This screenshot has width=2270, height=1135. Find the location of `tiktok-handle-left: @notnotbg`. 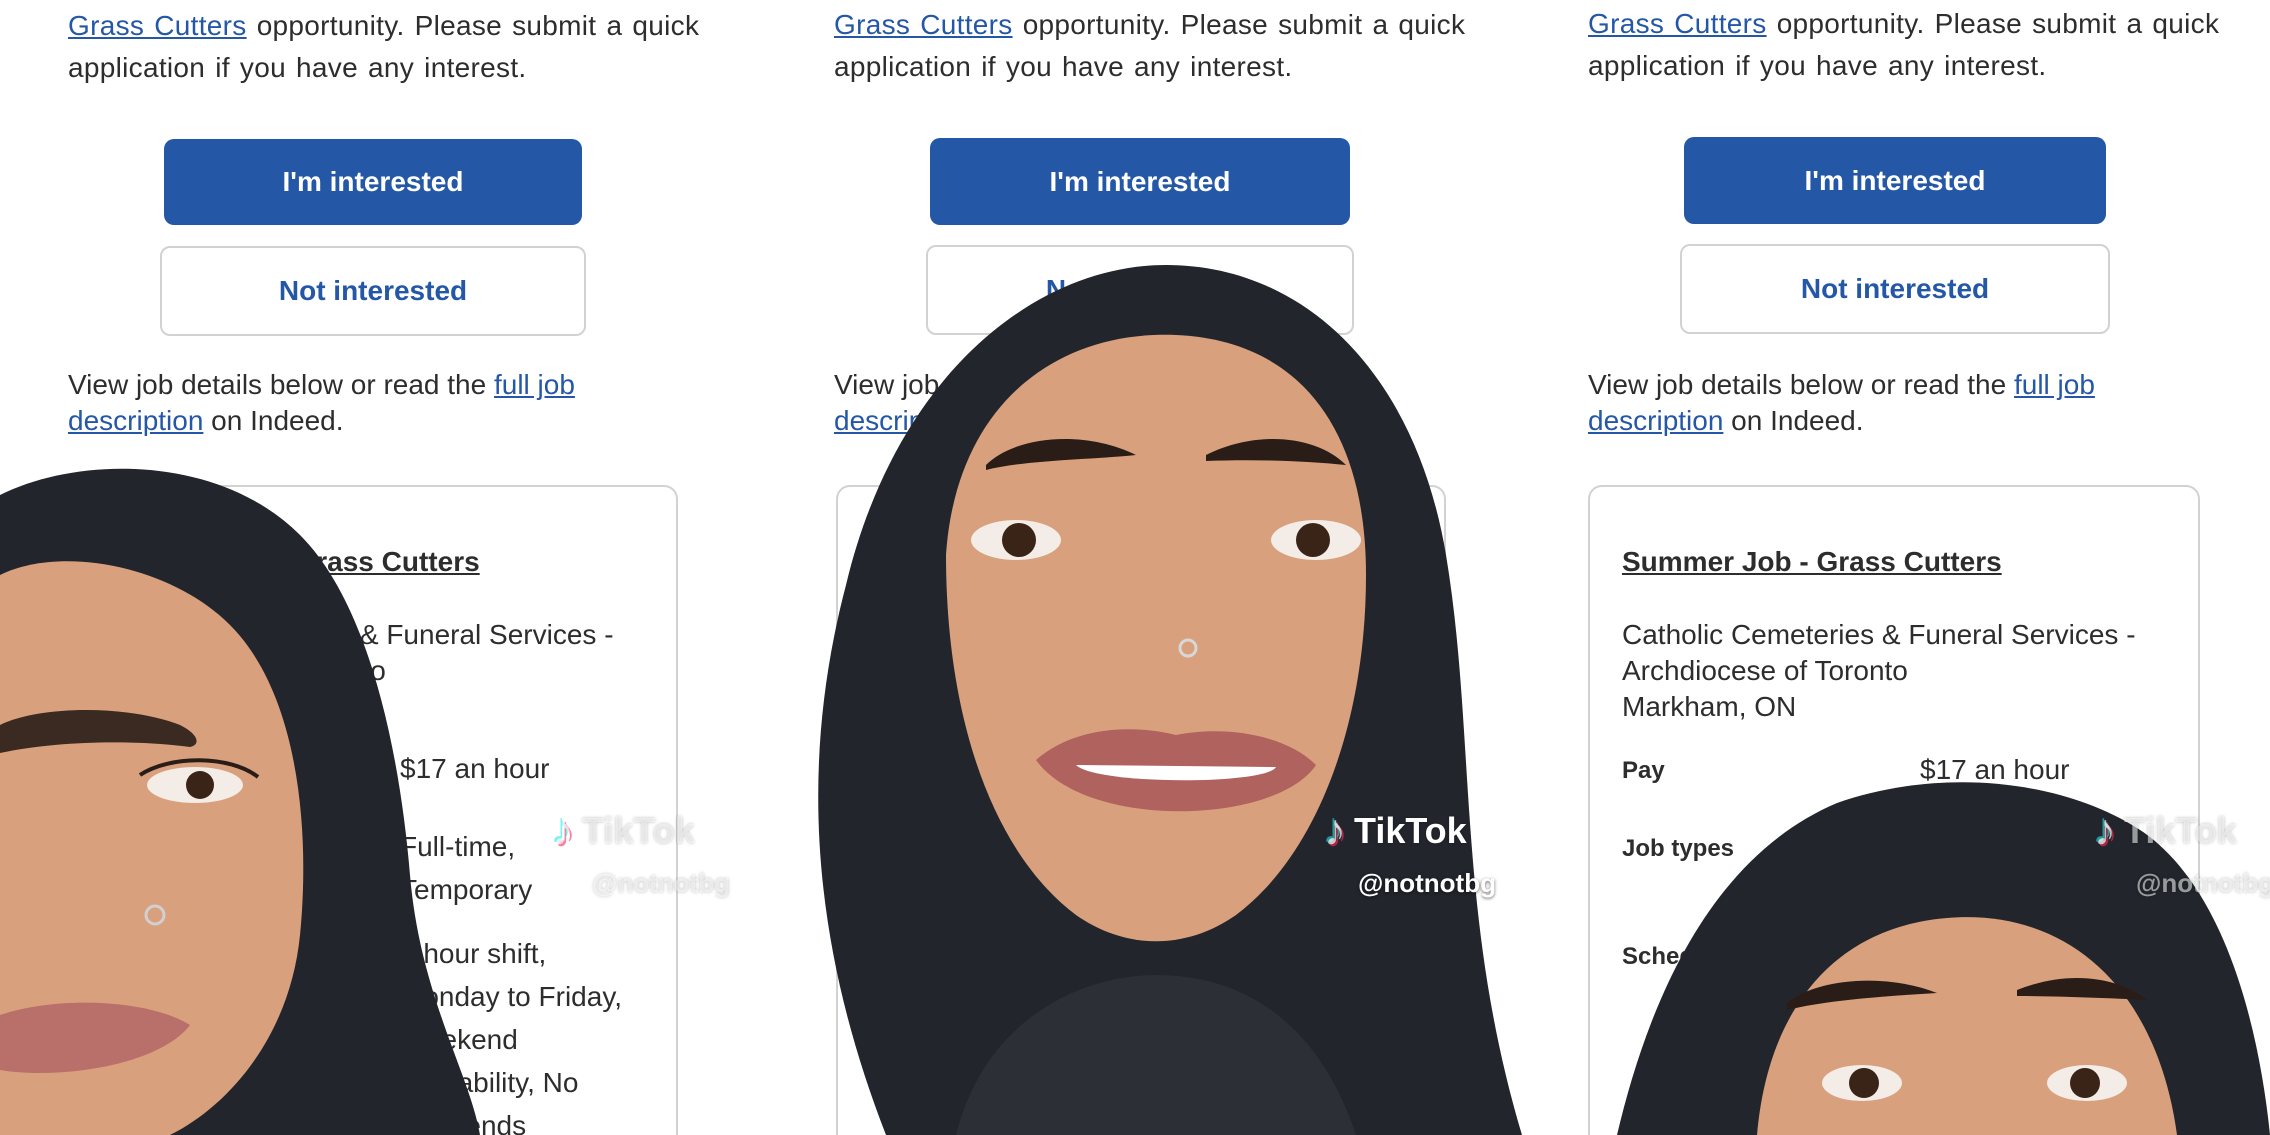

tiktok-handle-left: @notnotbg is located at coordinates (661, 883).